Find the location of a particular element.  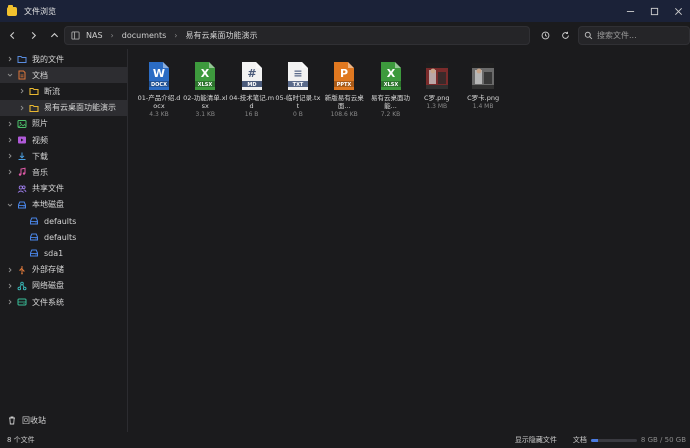

back-button is located at coordinates (12, 36).